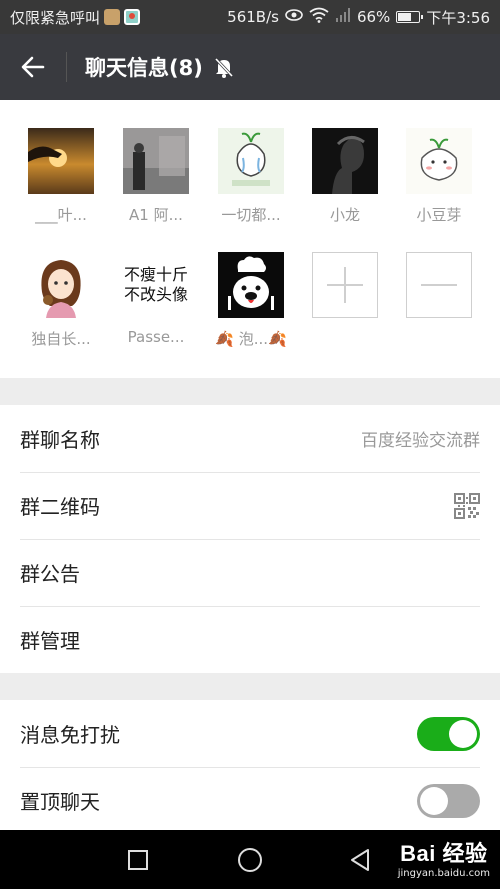  I want to click on system-back-button, so click(360, 859).